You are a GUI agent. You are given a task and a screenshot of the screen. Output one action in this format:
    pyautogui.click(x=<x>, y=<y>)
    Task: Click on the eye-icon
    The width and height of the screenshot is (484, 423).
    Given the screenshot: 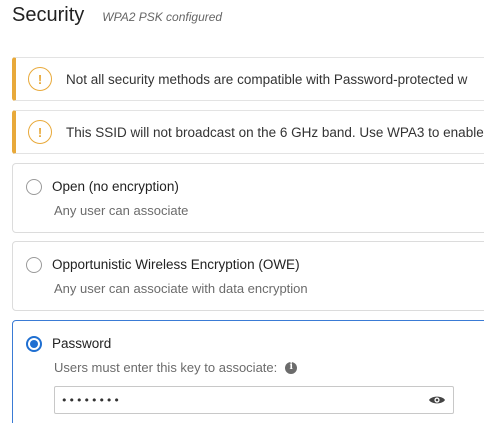 What is the action you would take?
    pyautogui.click(x=437, y=400)
    